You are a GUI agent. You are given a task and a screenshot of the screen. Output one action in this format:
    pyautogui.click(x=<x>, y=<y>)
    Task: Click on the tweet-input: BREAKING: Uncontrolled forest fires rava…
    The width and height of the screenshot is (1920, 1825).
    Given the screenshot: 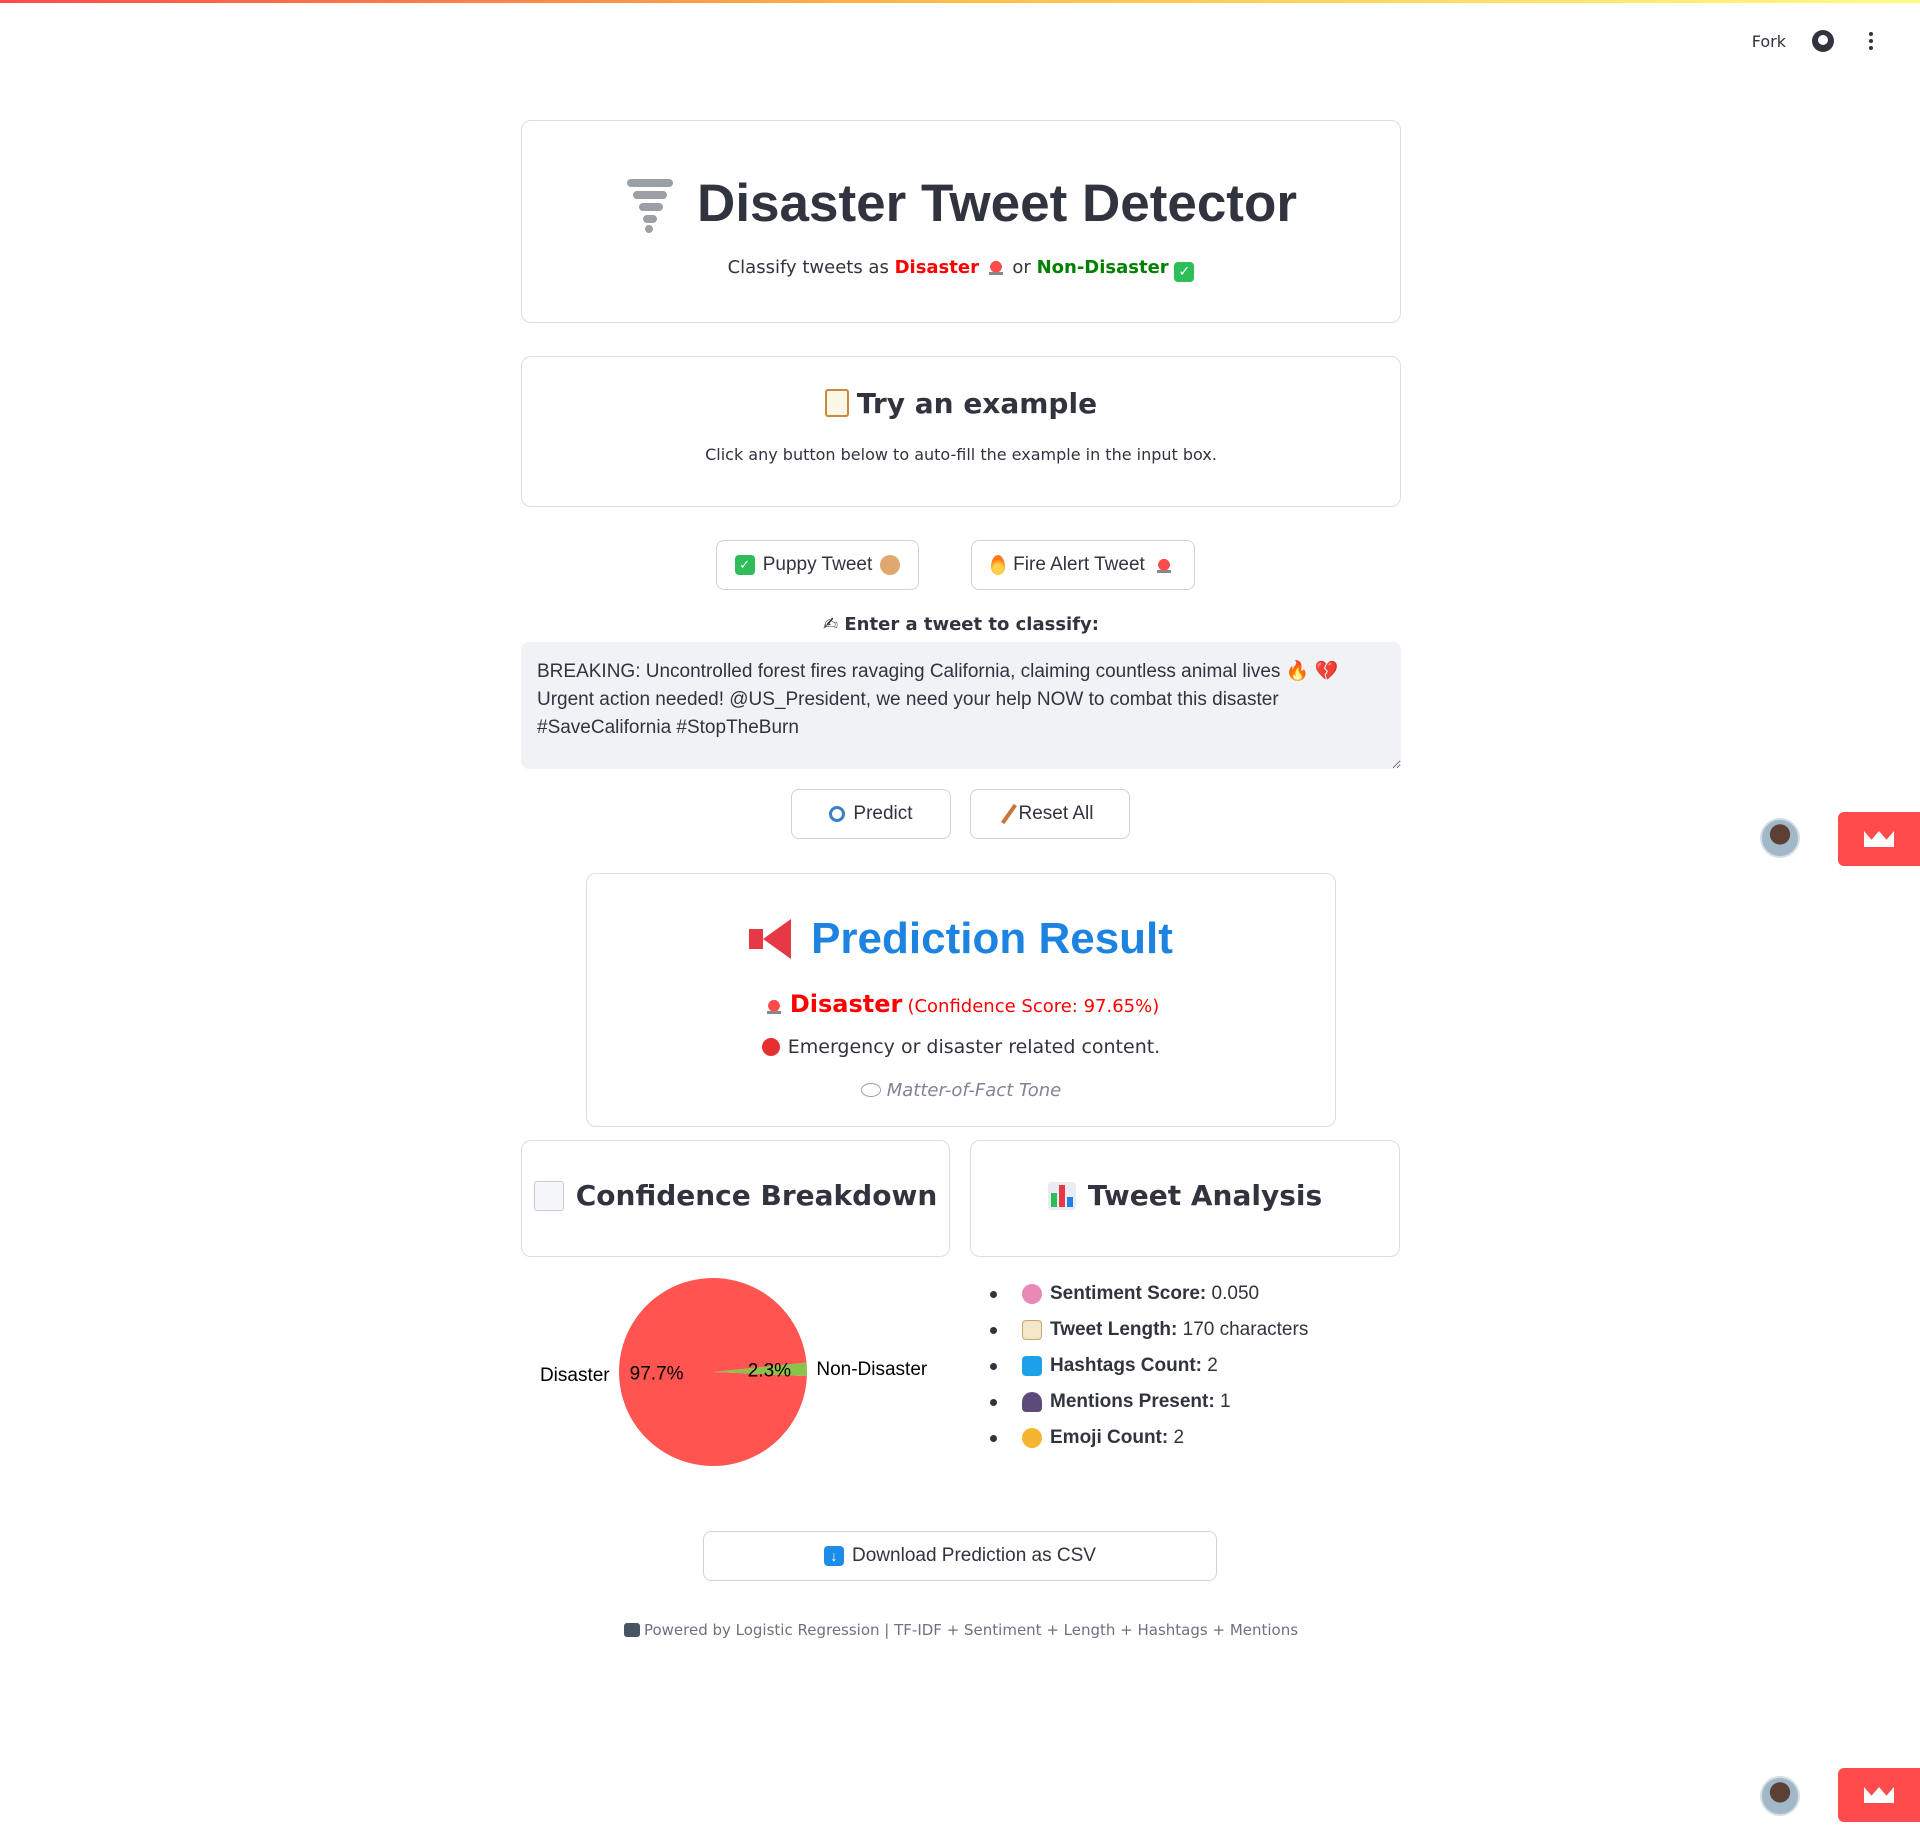 What is the action you would take?
    pyautogui.click(x=961, y=705)
    